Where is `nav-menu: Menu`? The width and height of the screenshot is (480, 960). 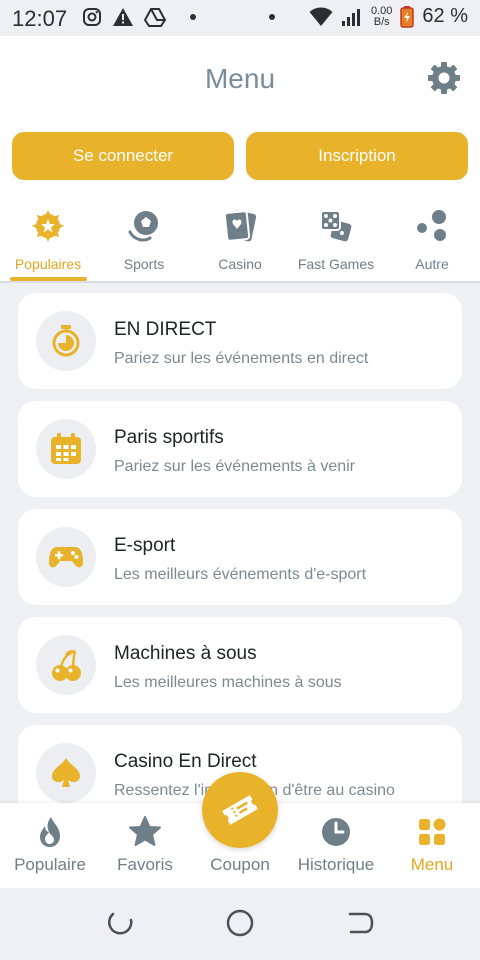 nav-menu: Menu is located at coordinates (432, 845).